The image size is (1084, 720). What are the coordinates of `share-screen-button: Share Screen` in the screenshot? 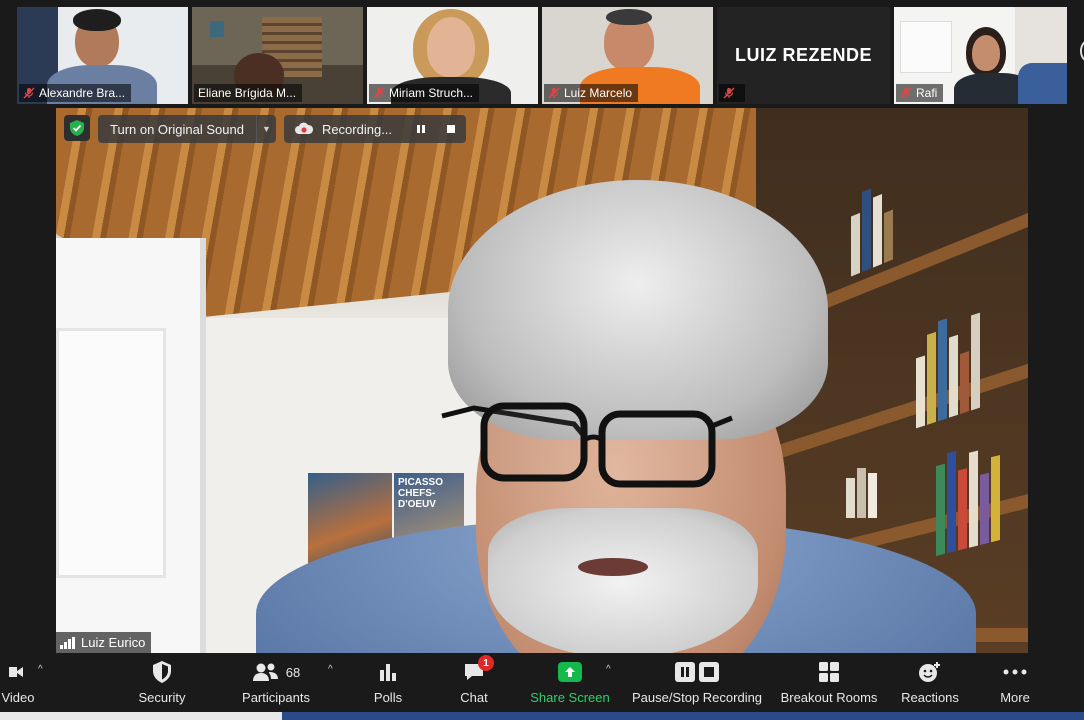 It's located at (570, 683).